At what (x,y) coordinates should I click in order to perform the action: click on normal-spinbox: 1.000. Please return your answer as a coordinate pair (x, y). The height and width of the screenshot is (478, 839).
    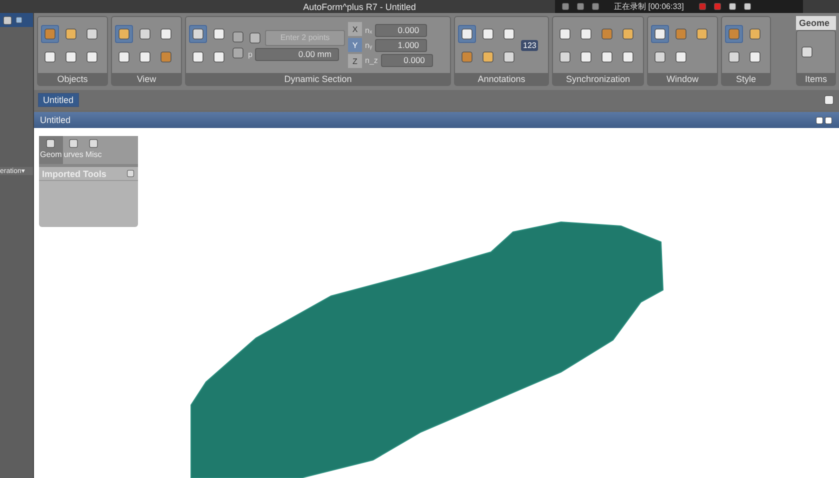
    Looking at the image, I should click on (401, 45).